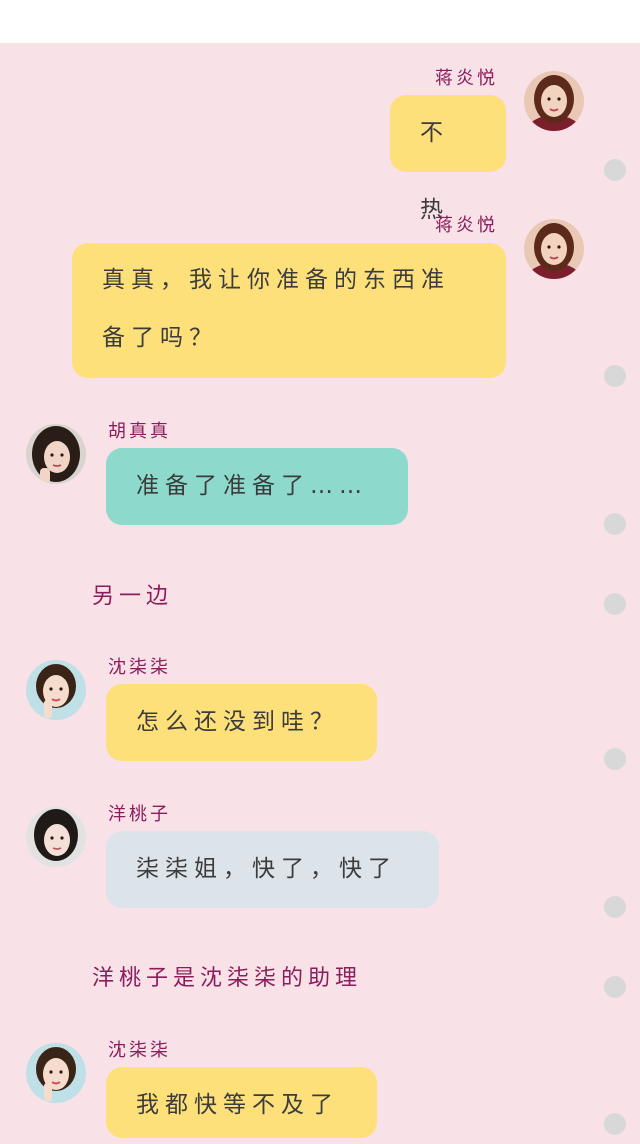 Image resolution: width=640 pixels, height=1144 pixels. What do you see at coordinates (139, 431) in the screenshot?
I see `sender-name: 胡真真` at bounding box center [139, 431].